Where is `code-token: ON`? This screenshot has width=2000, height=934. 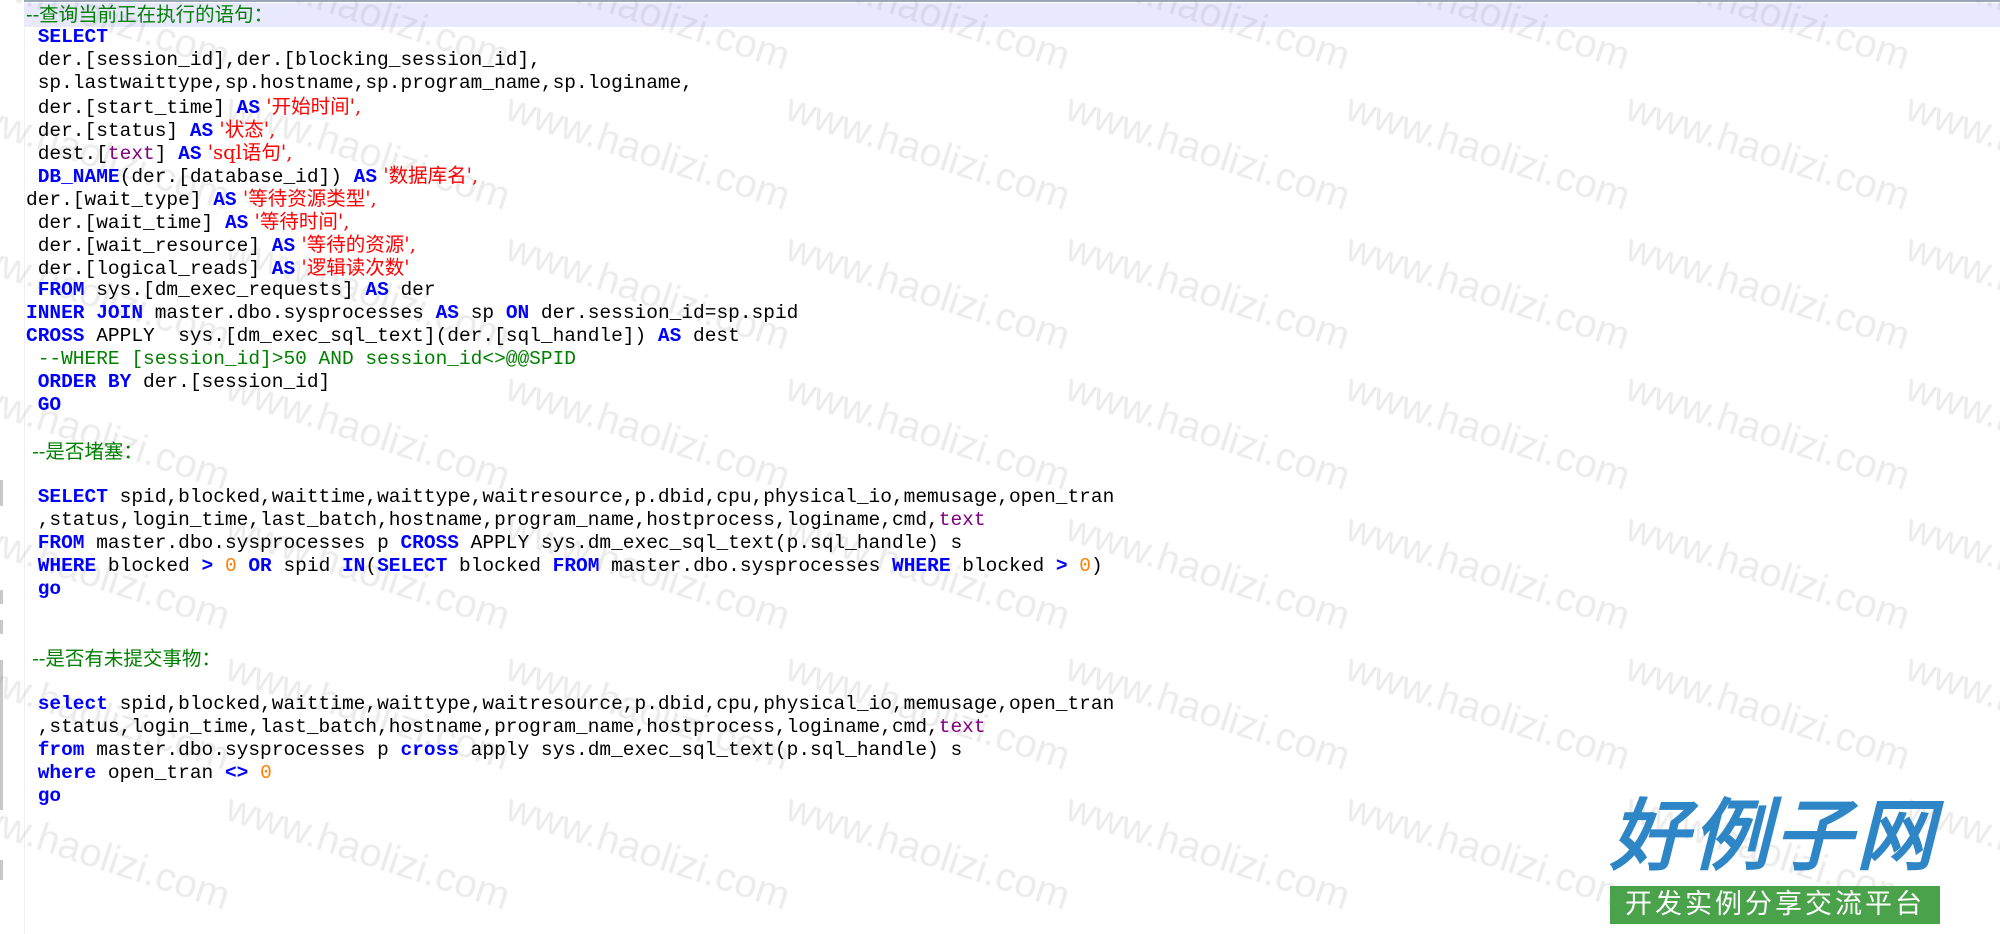 code-token: ON is located at coordinates (517, 313).